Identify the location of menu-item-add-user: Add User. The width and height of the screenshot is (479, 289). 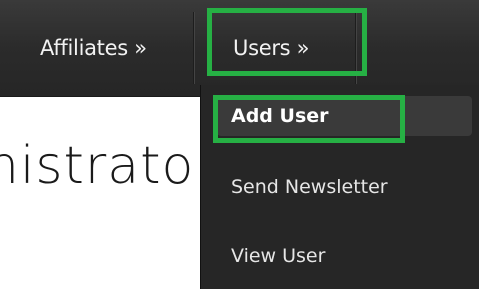
(344, 116).